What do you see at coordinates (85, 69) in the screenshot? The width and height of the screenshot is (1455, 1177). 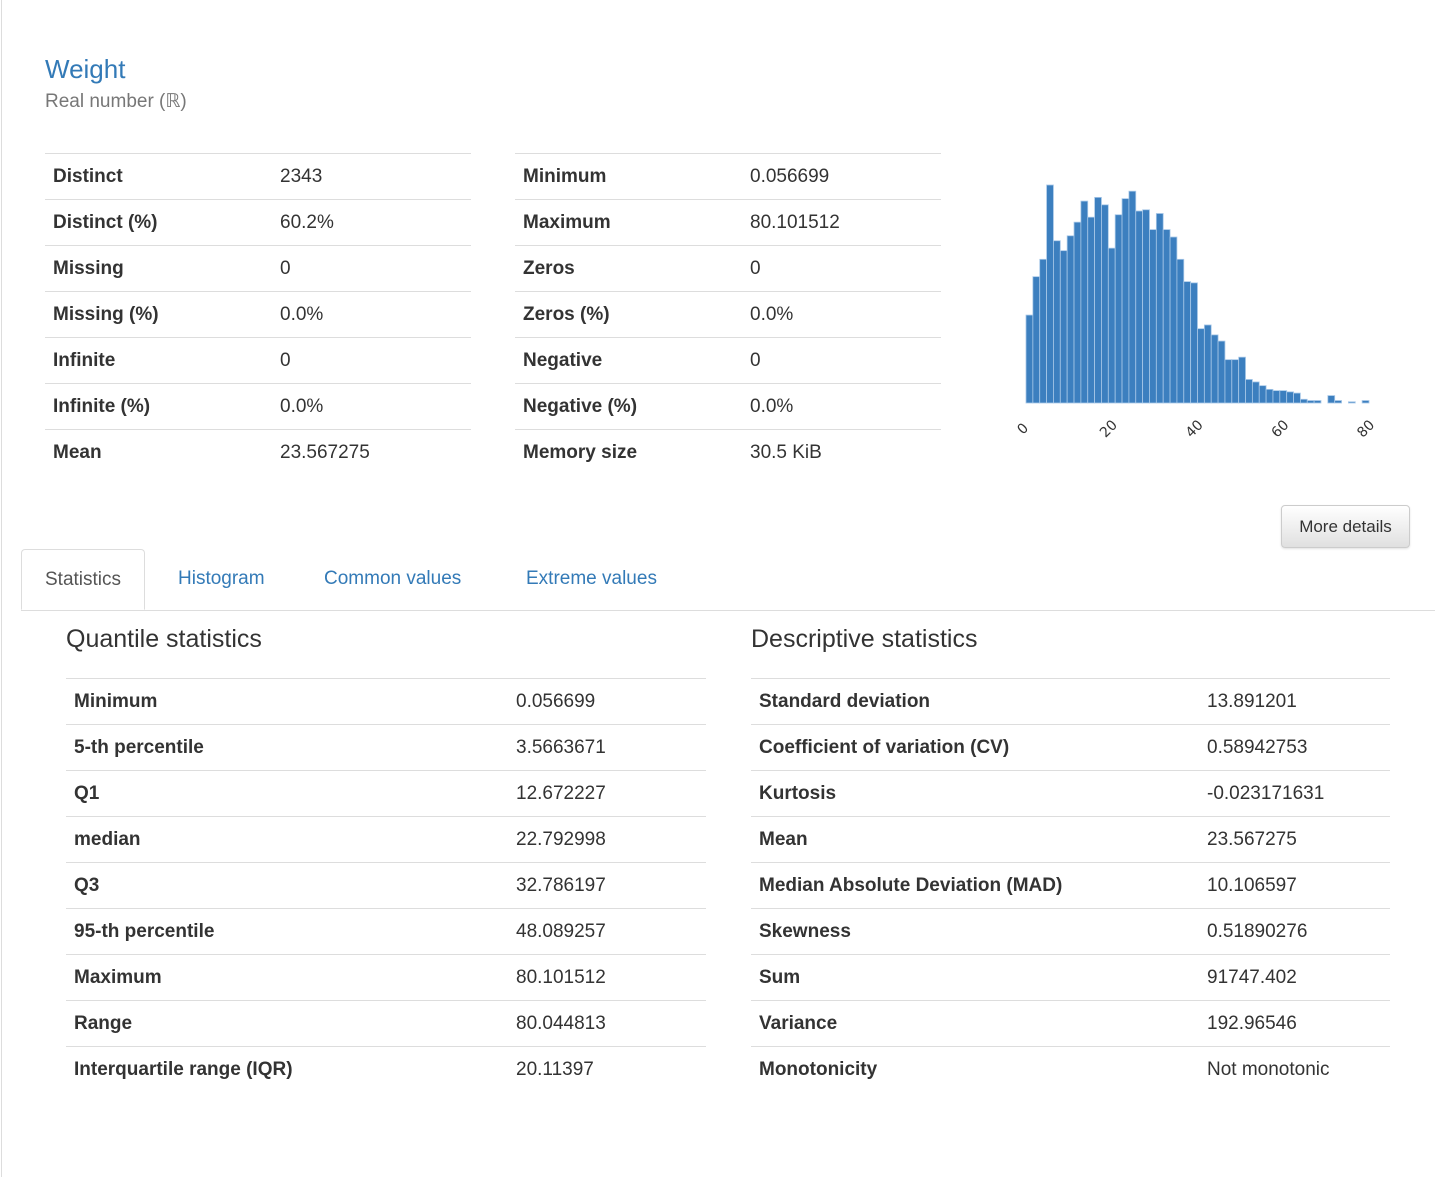 I see `variable-name: Weight` at bounding box center [85, 69].